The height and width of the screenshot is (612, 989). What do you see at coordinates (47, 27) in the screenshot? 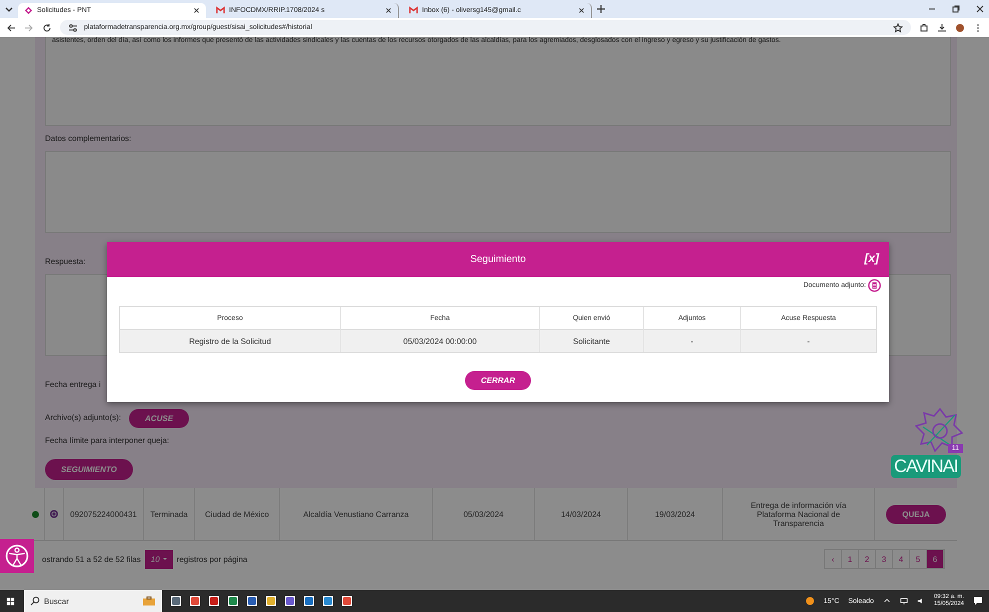
I see `reload-icon` at bounding box center [47, 27].